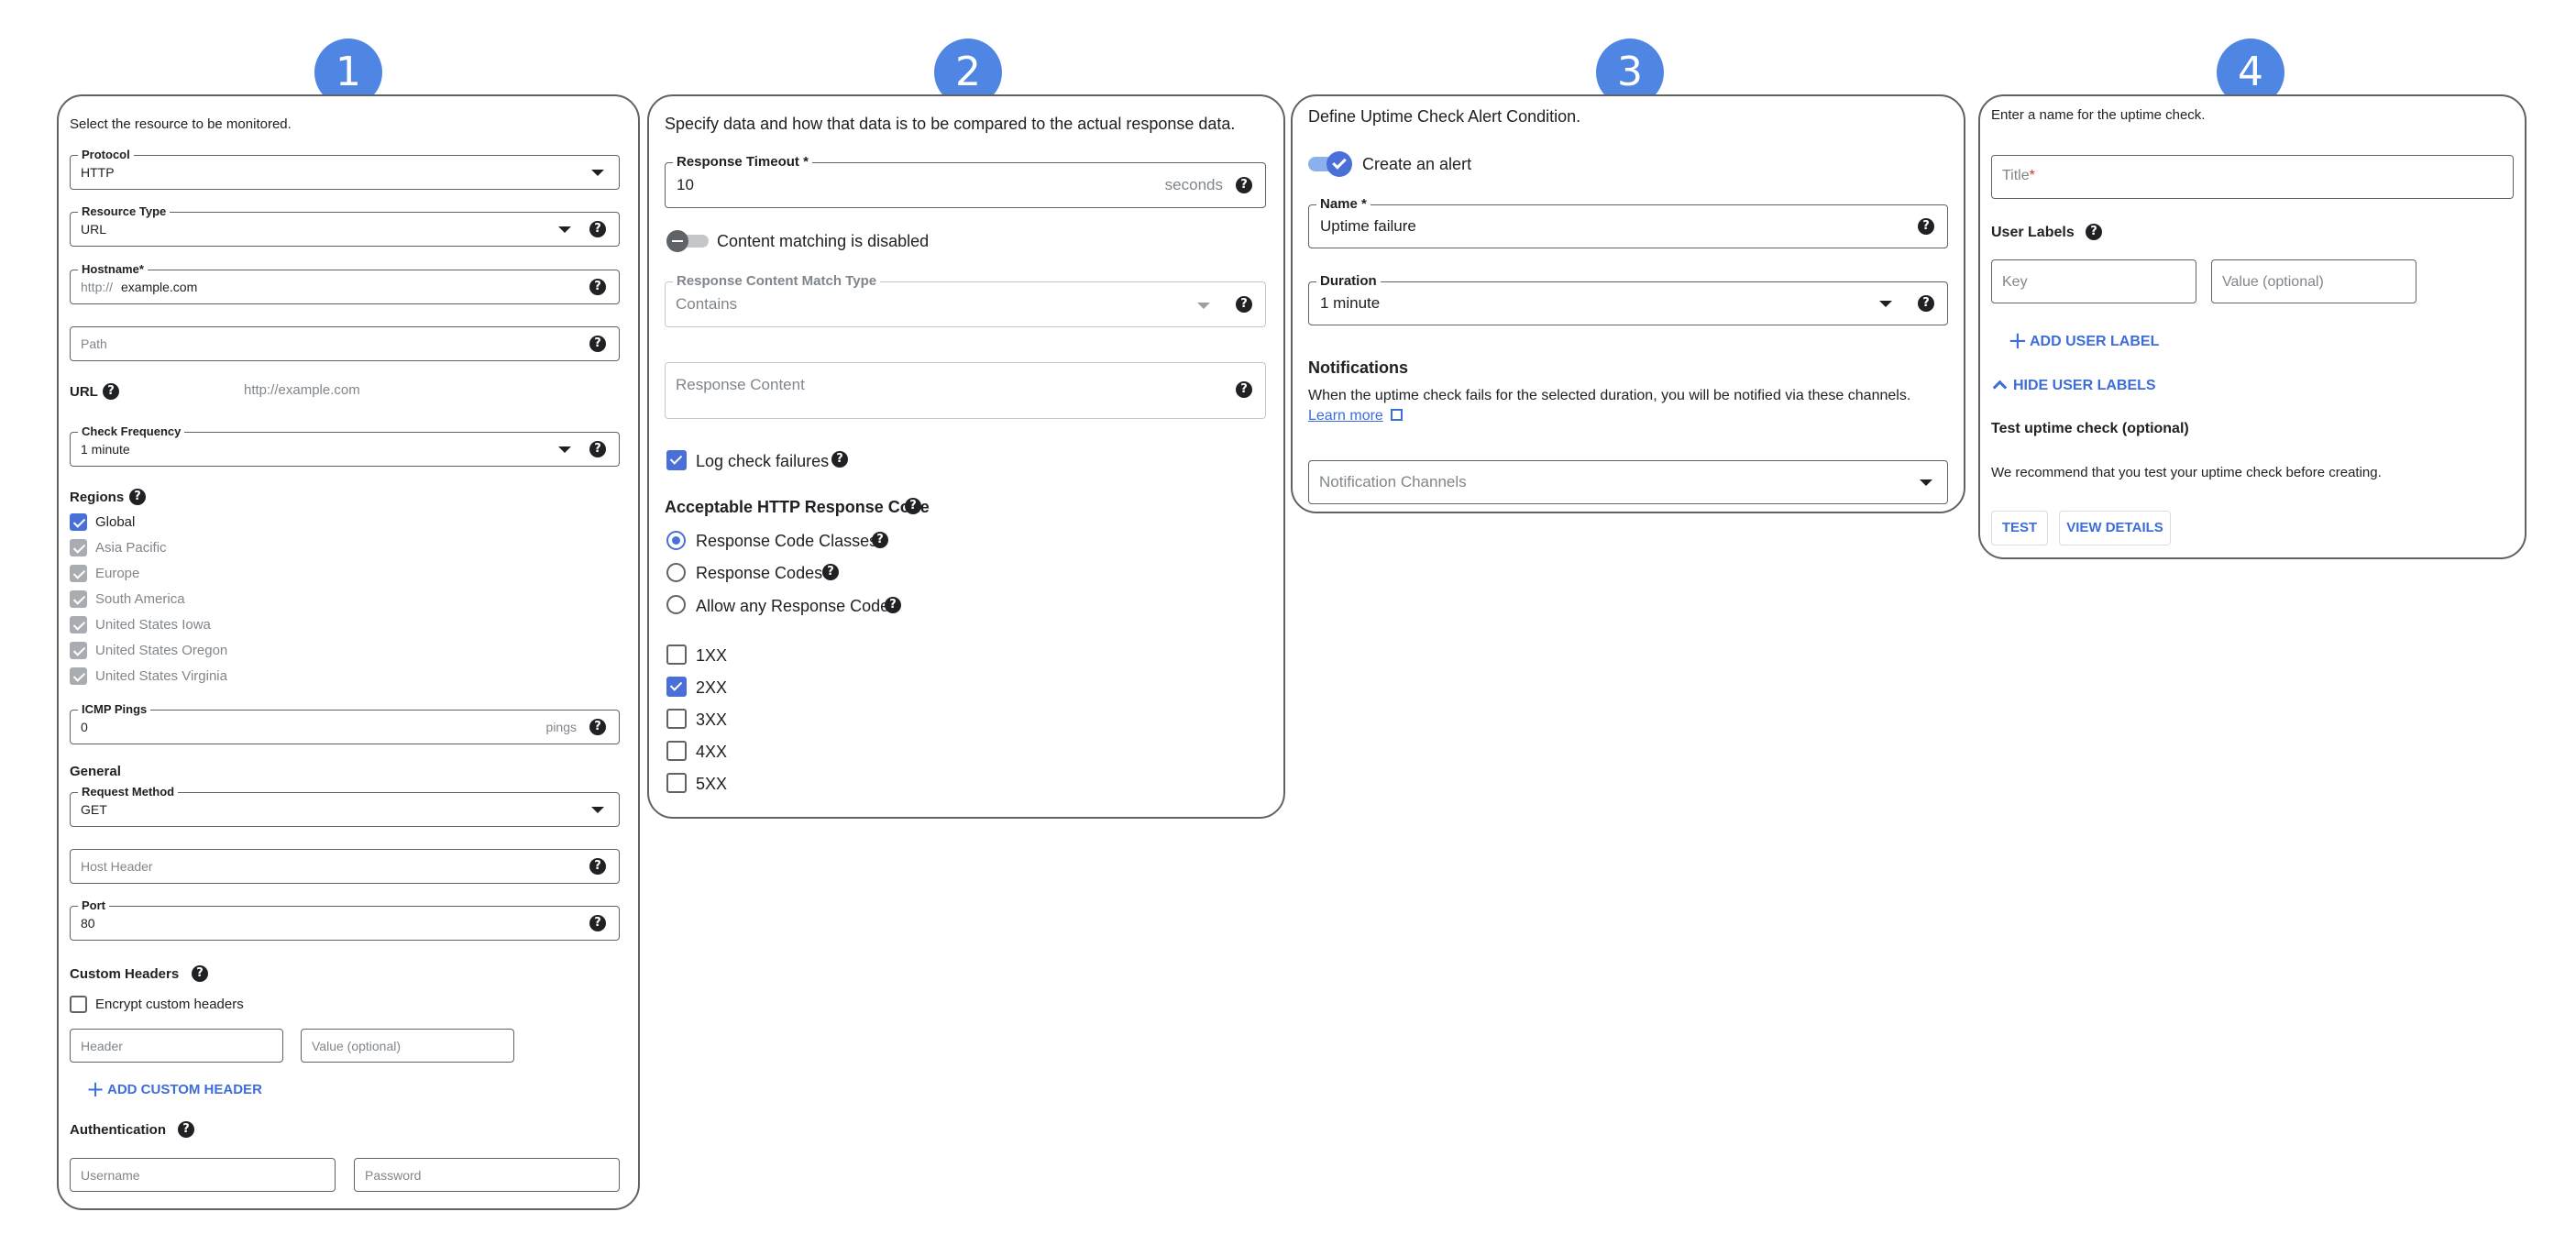  I want to click on notification-channels-select: Notification Channels, so click(1628, 482).